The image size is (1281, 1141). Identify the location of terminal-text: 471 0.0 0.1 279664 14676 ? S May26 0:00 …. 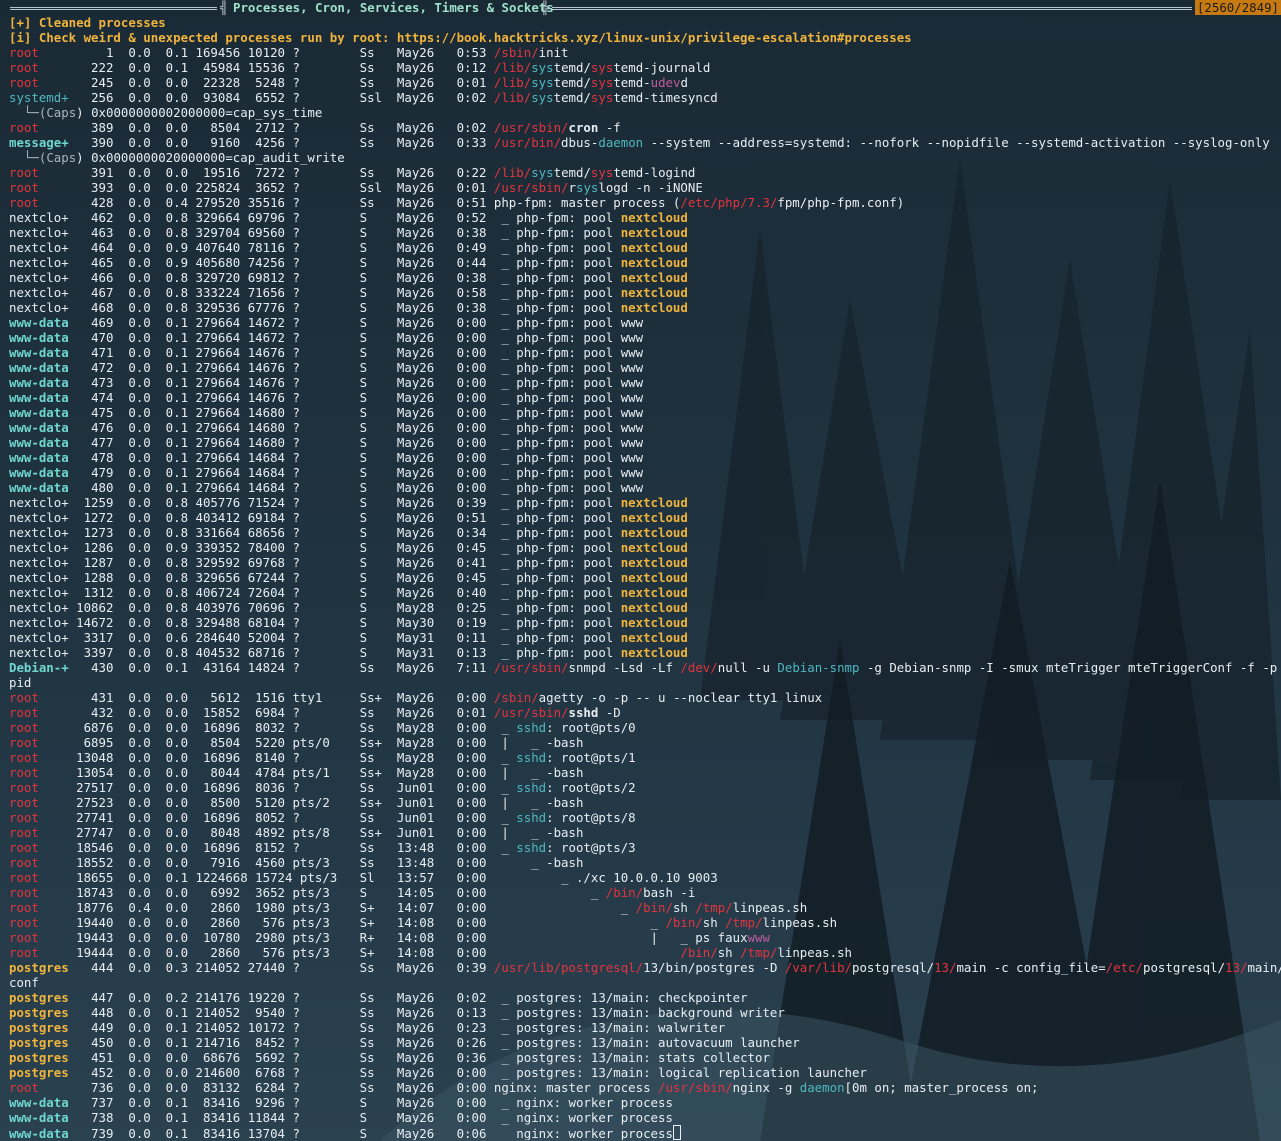
(356, 352).